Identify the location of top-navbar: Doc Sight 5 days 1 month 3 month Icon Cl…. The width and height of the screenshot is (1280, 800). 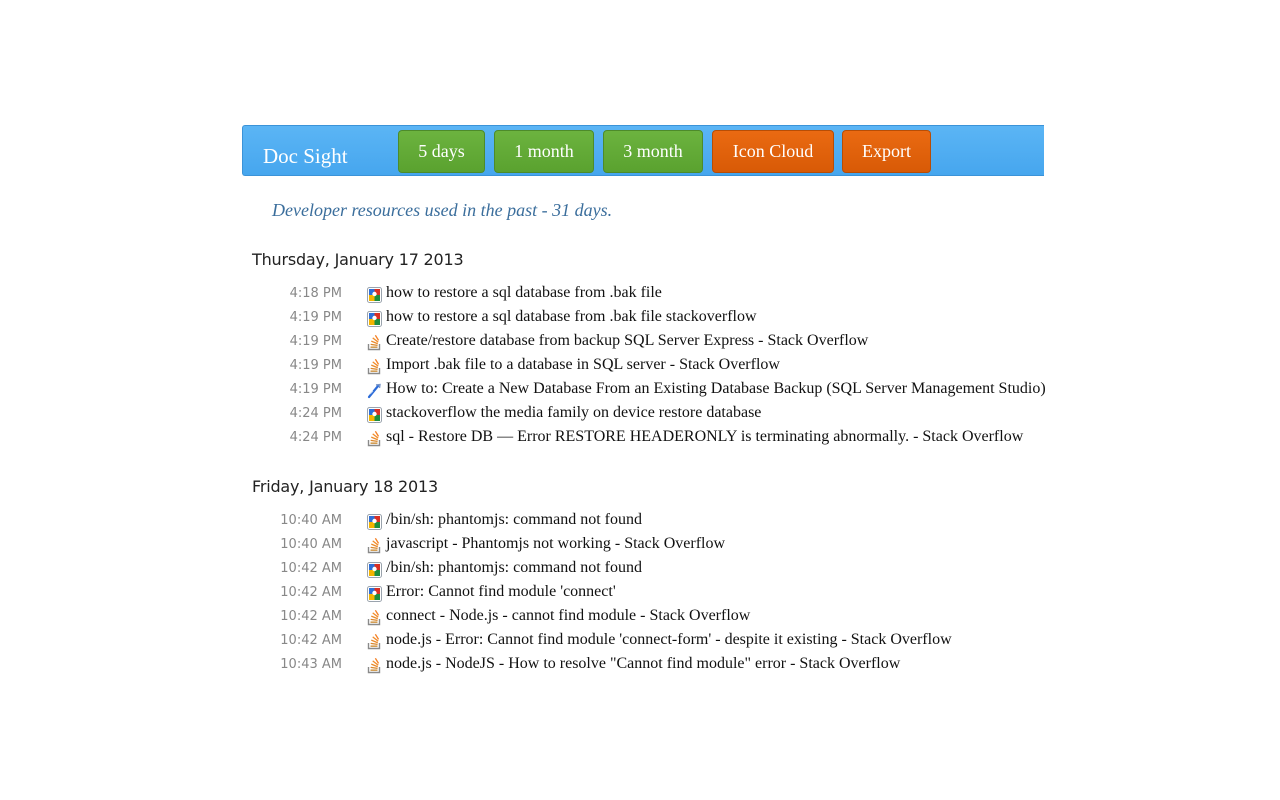
(643, 150).